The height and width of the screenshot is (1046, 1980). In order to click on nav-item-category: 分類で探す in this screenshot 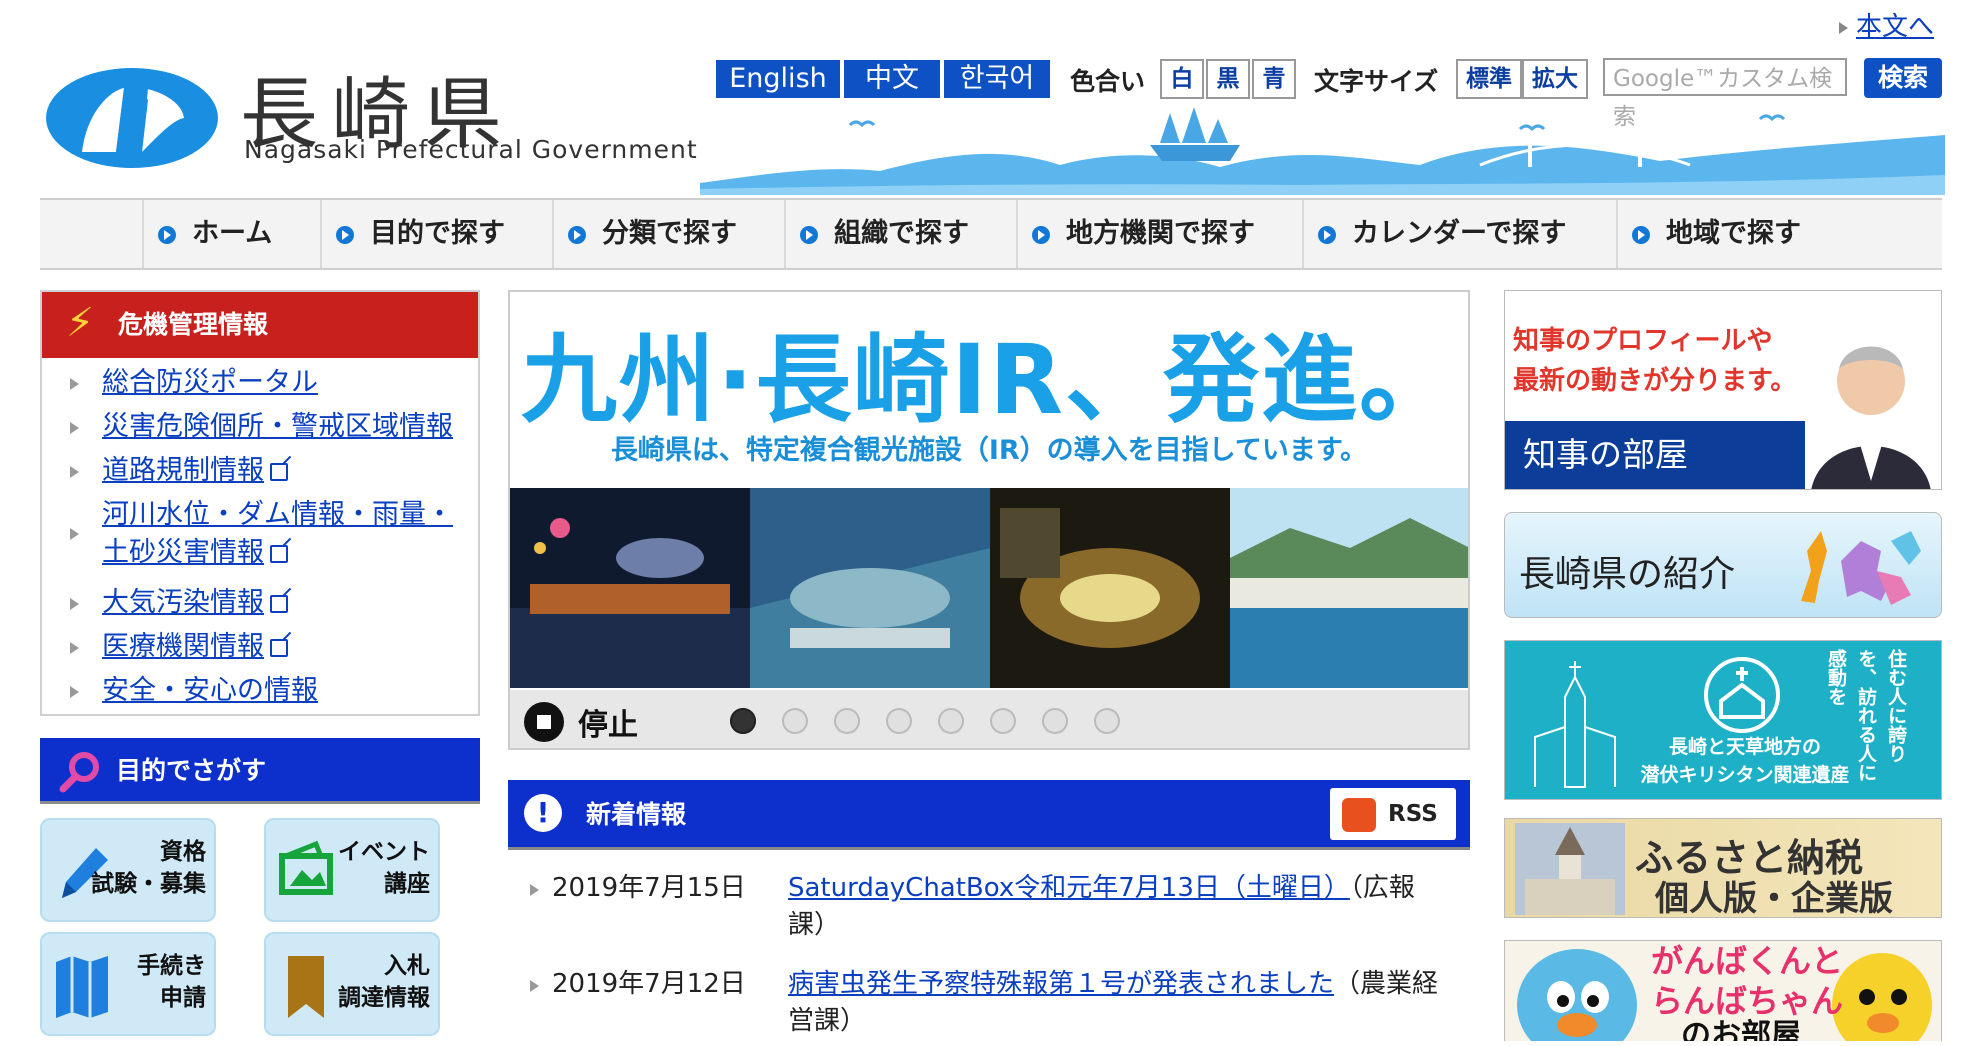, I will do `click(668, 234)`.